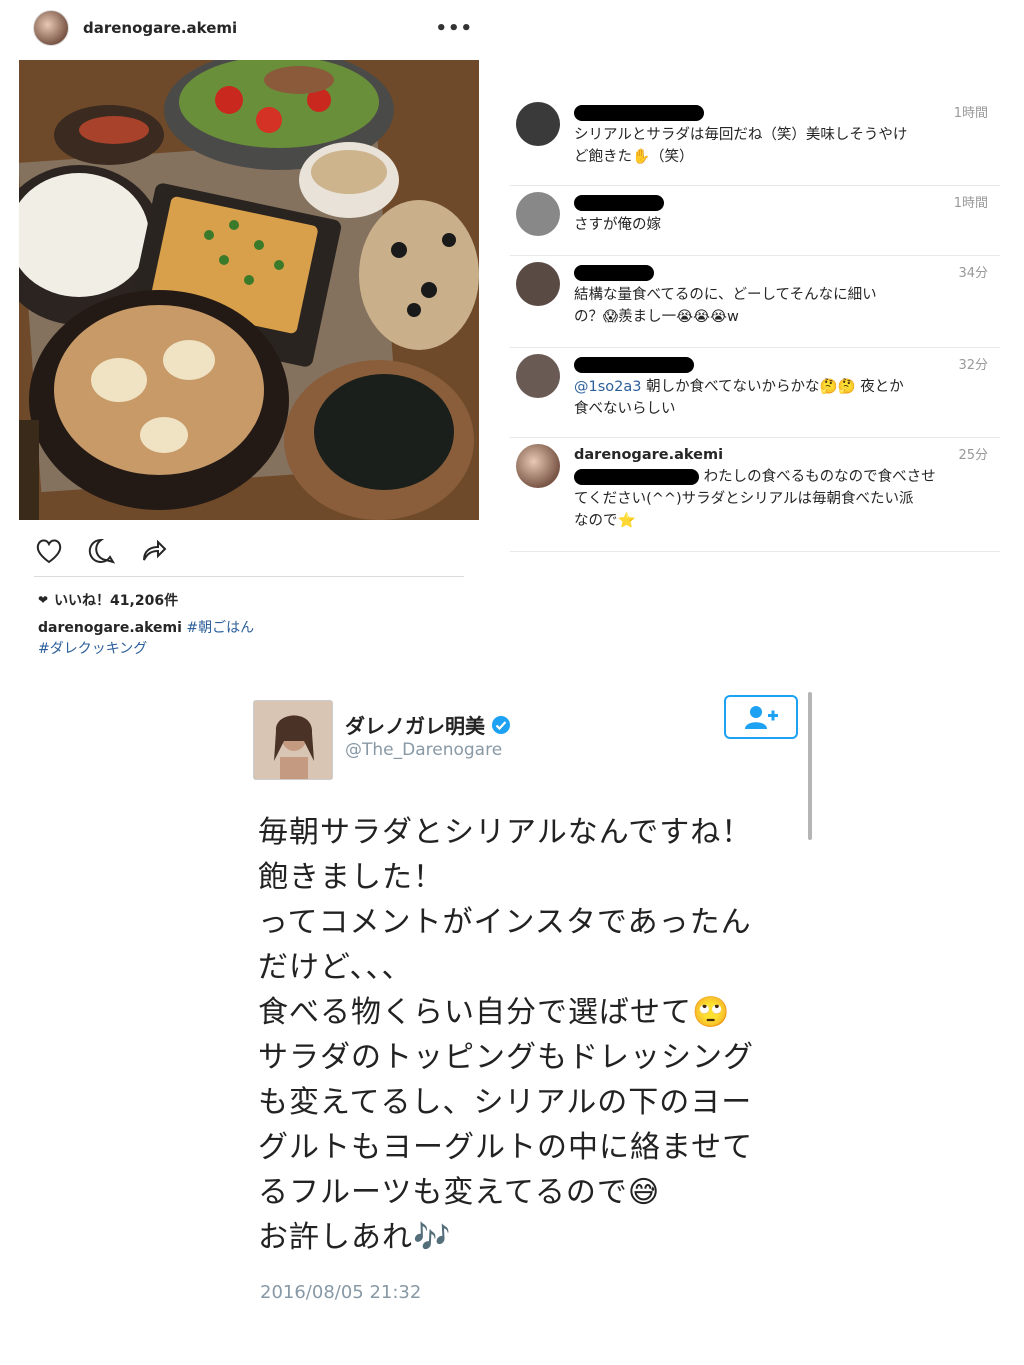  Describe the element at coordinates (101, 551) in the screenshot. I see `comment-icon` at that location.